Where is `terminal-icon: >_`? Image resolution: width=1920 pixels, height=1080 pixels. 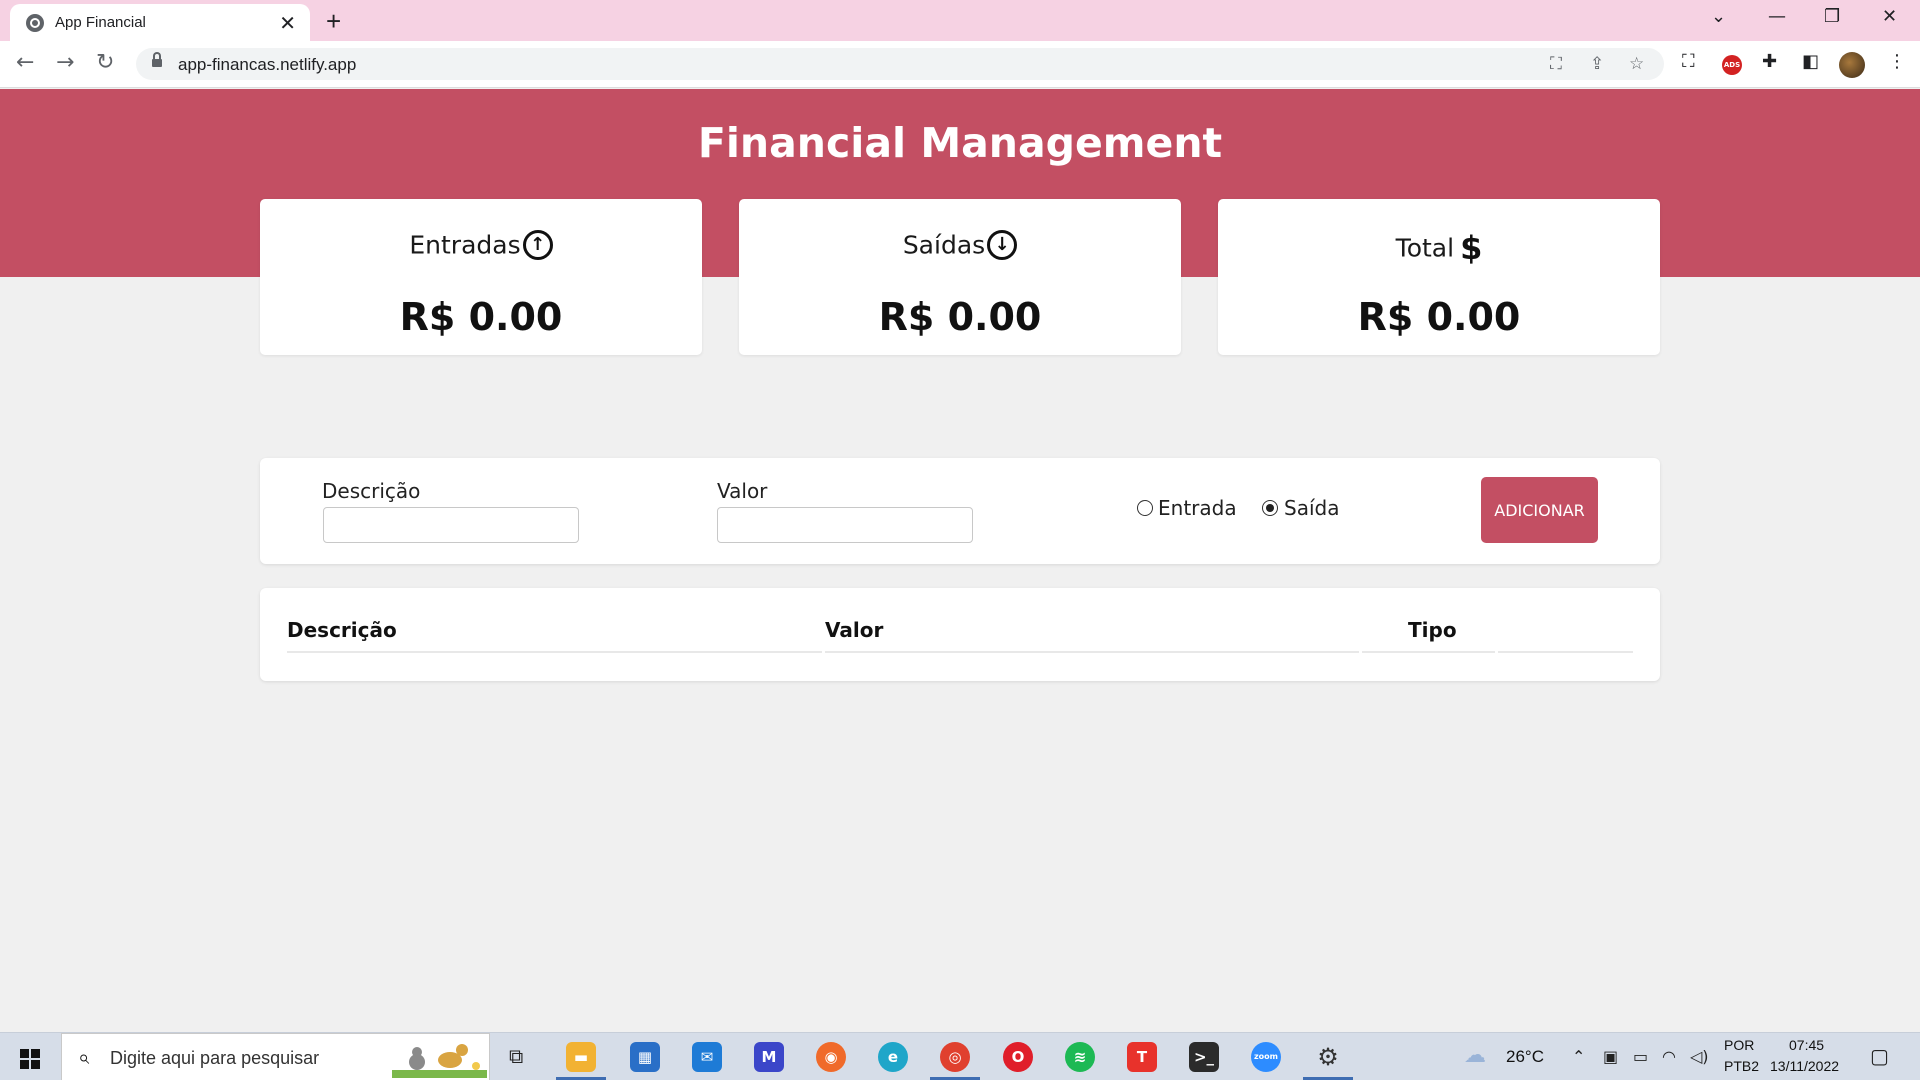 terminal-icon: >_ is located at coordinates (1204, 1057).